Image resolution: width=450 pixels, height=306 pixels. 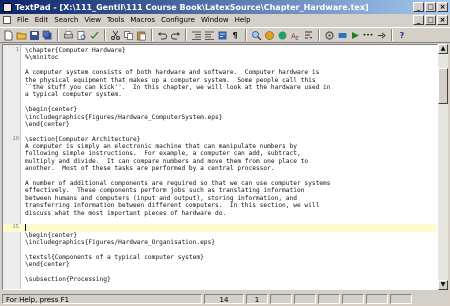 I want to click on tools-icon: •••, so click(x=368, y=35).